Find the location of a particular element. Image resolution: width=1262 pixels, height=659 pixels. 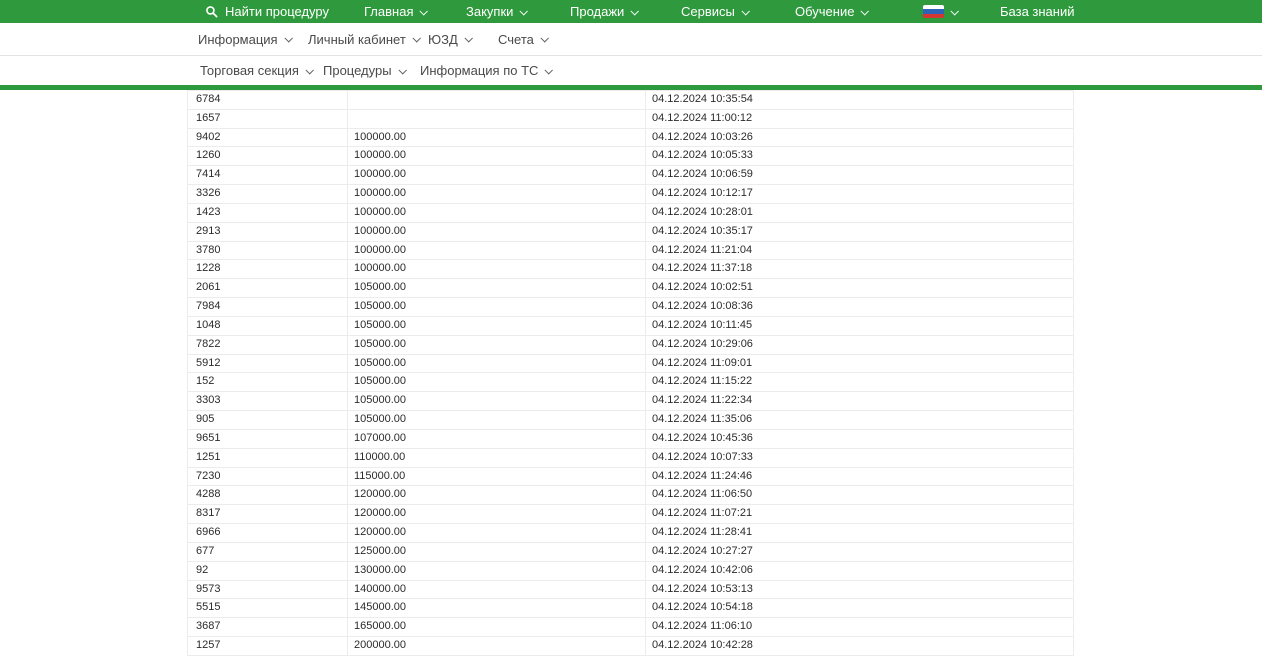

cell-datetime: 04.12.2024 10:02:51 is located at coordinates (702, 287).